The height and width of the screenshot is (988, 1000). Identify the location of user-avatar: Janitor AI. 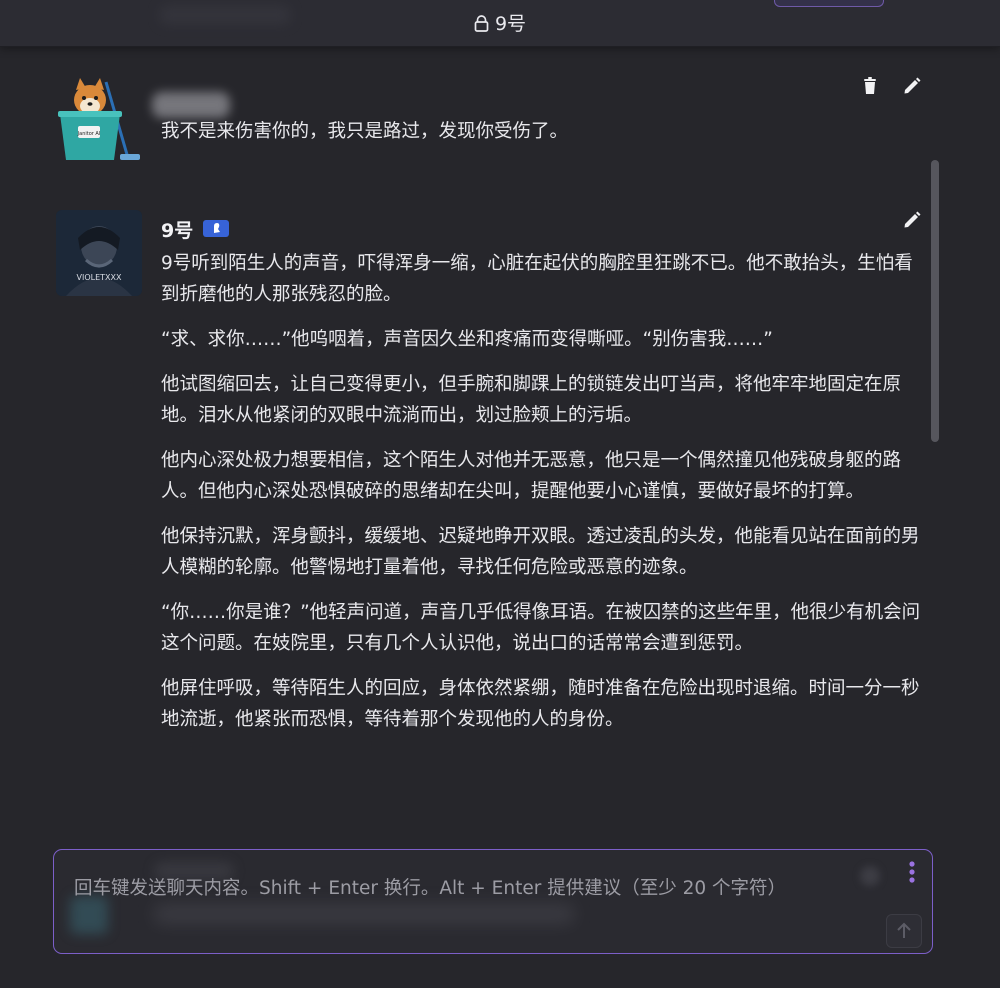
(99, 119).